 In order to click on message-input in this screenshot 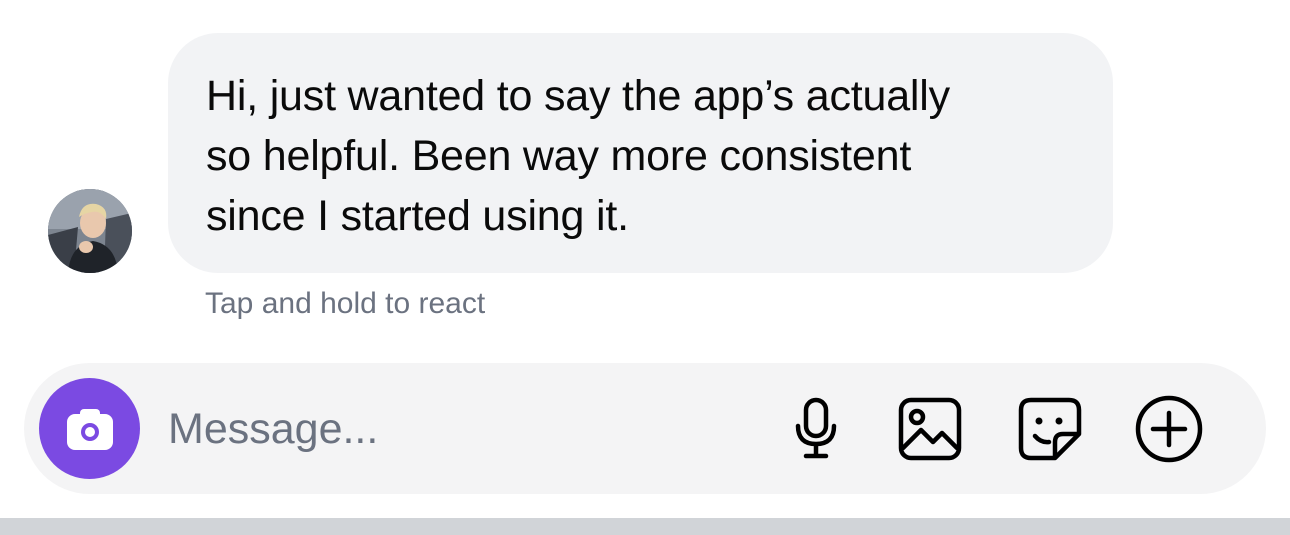, I will do `click(458, 429)`.